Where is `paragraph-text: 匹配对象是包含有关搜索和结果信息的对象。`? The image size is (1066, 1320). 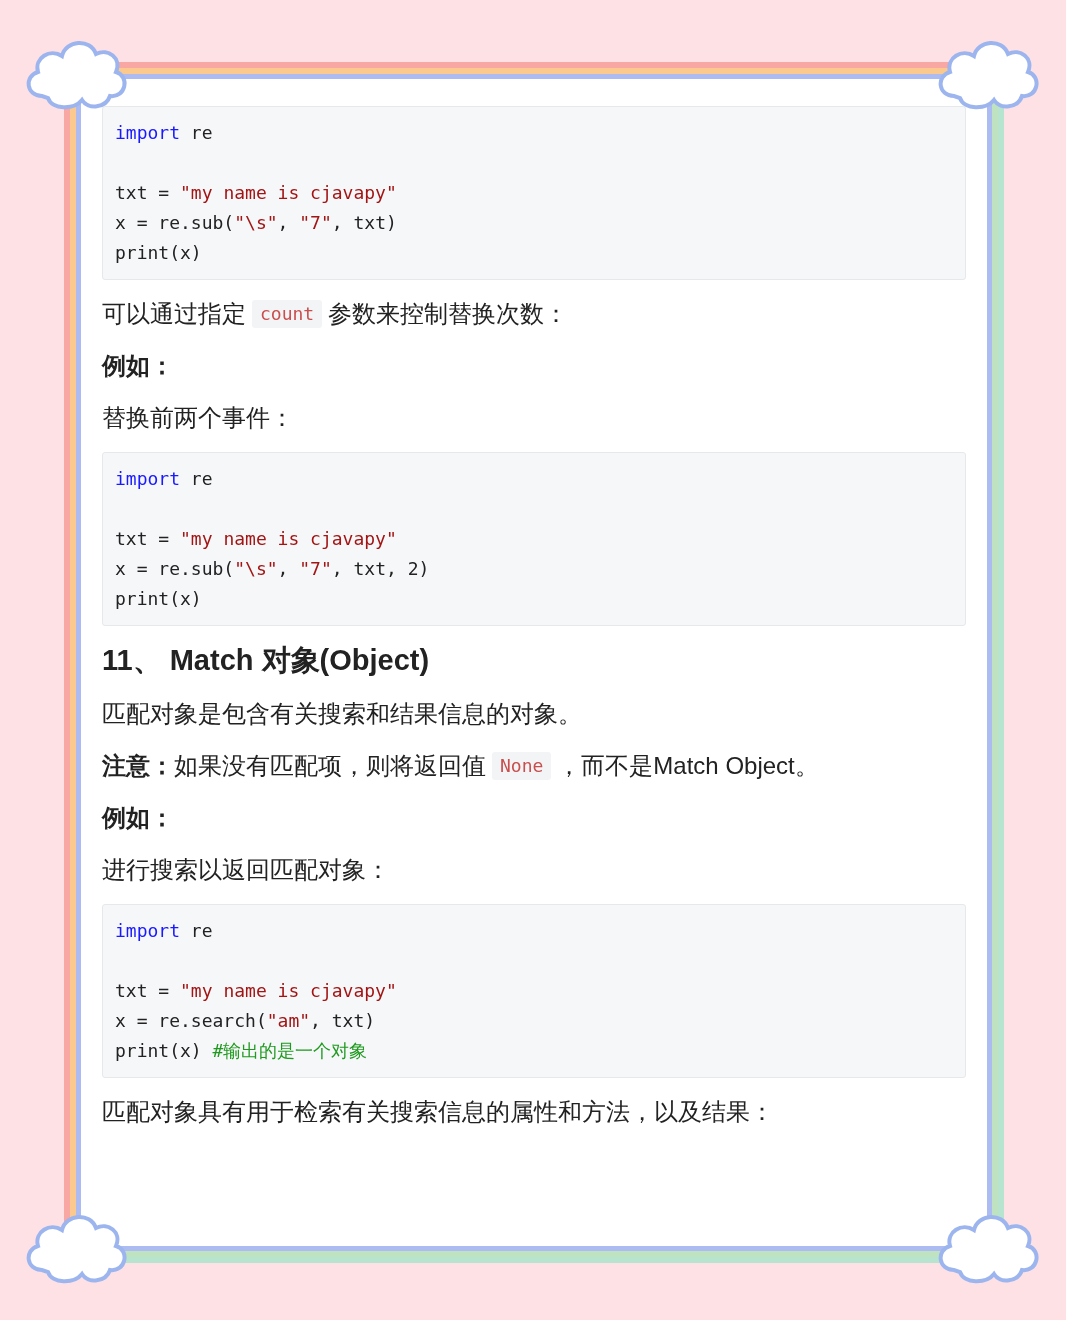 paragraph-text: 匹配对象是包含有关搜索和结果信息的对象。 is located at coordinates (342, 714).